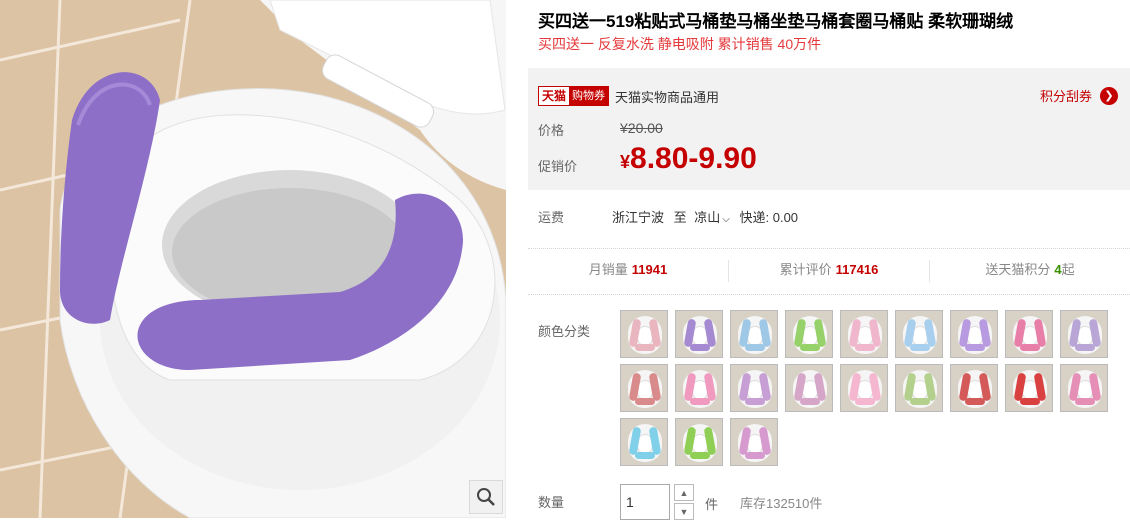 Image resolution: width=1130 pixels, height=531 pixels. I want to click on tmall-coupon-badge: 天猫 购物券, so click(574, 96).